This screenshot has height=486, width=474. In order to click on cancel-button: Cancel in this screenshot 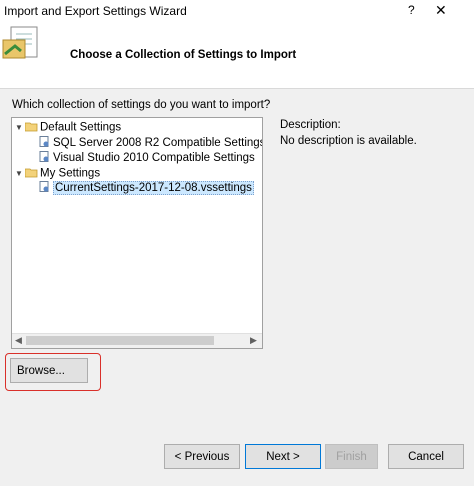, I will do `click(426, 456)`.